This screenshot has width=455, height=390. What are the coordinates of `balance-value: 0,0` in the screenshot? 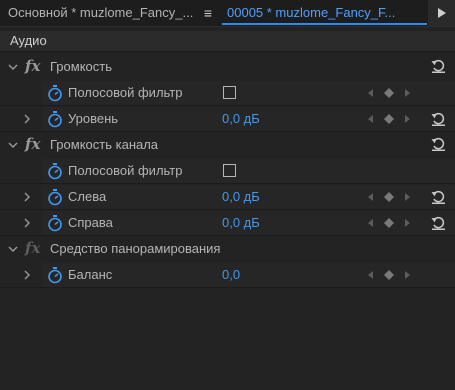 It's located at (231, 275).